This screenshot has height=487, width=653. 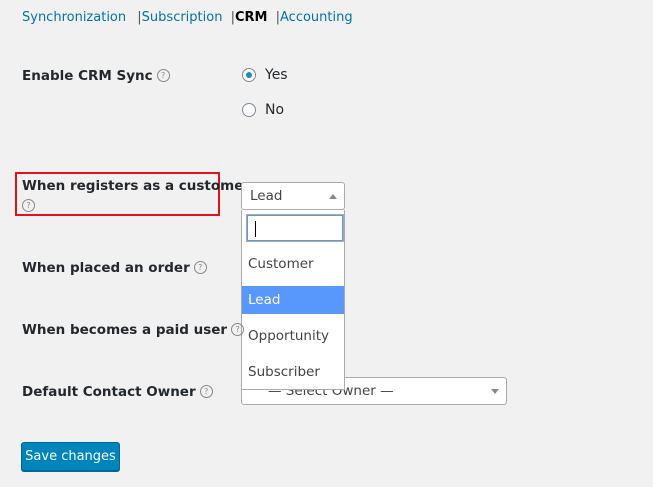 I want to click on dropdown-option: Opportunity, so click(x=293, y=336).